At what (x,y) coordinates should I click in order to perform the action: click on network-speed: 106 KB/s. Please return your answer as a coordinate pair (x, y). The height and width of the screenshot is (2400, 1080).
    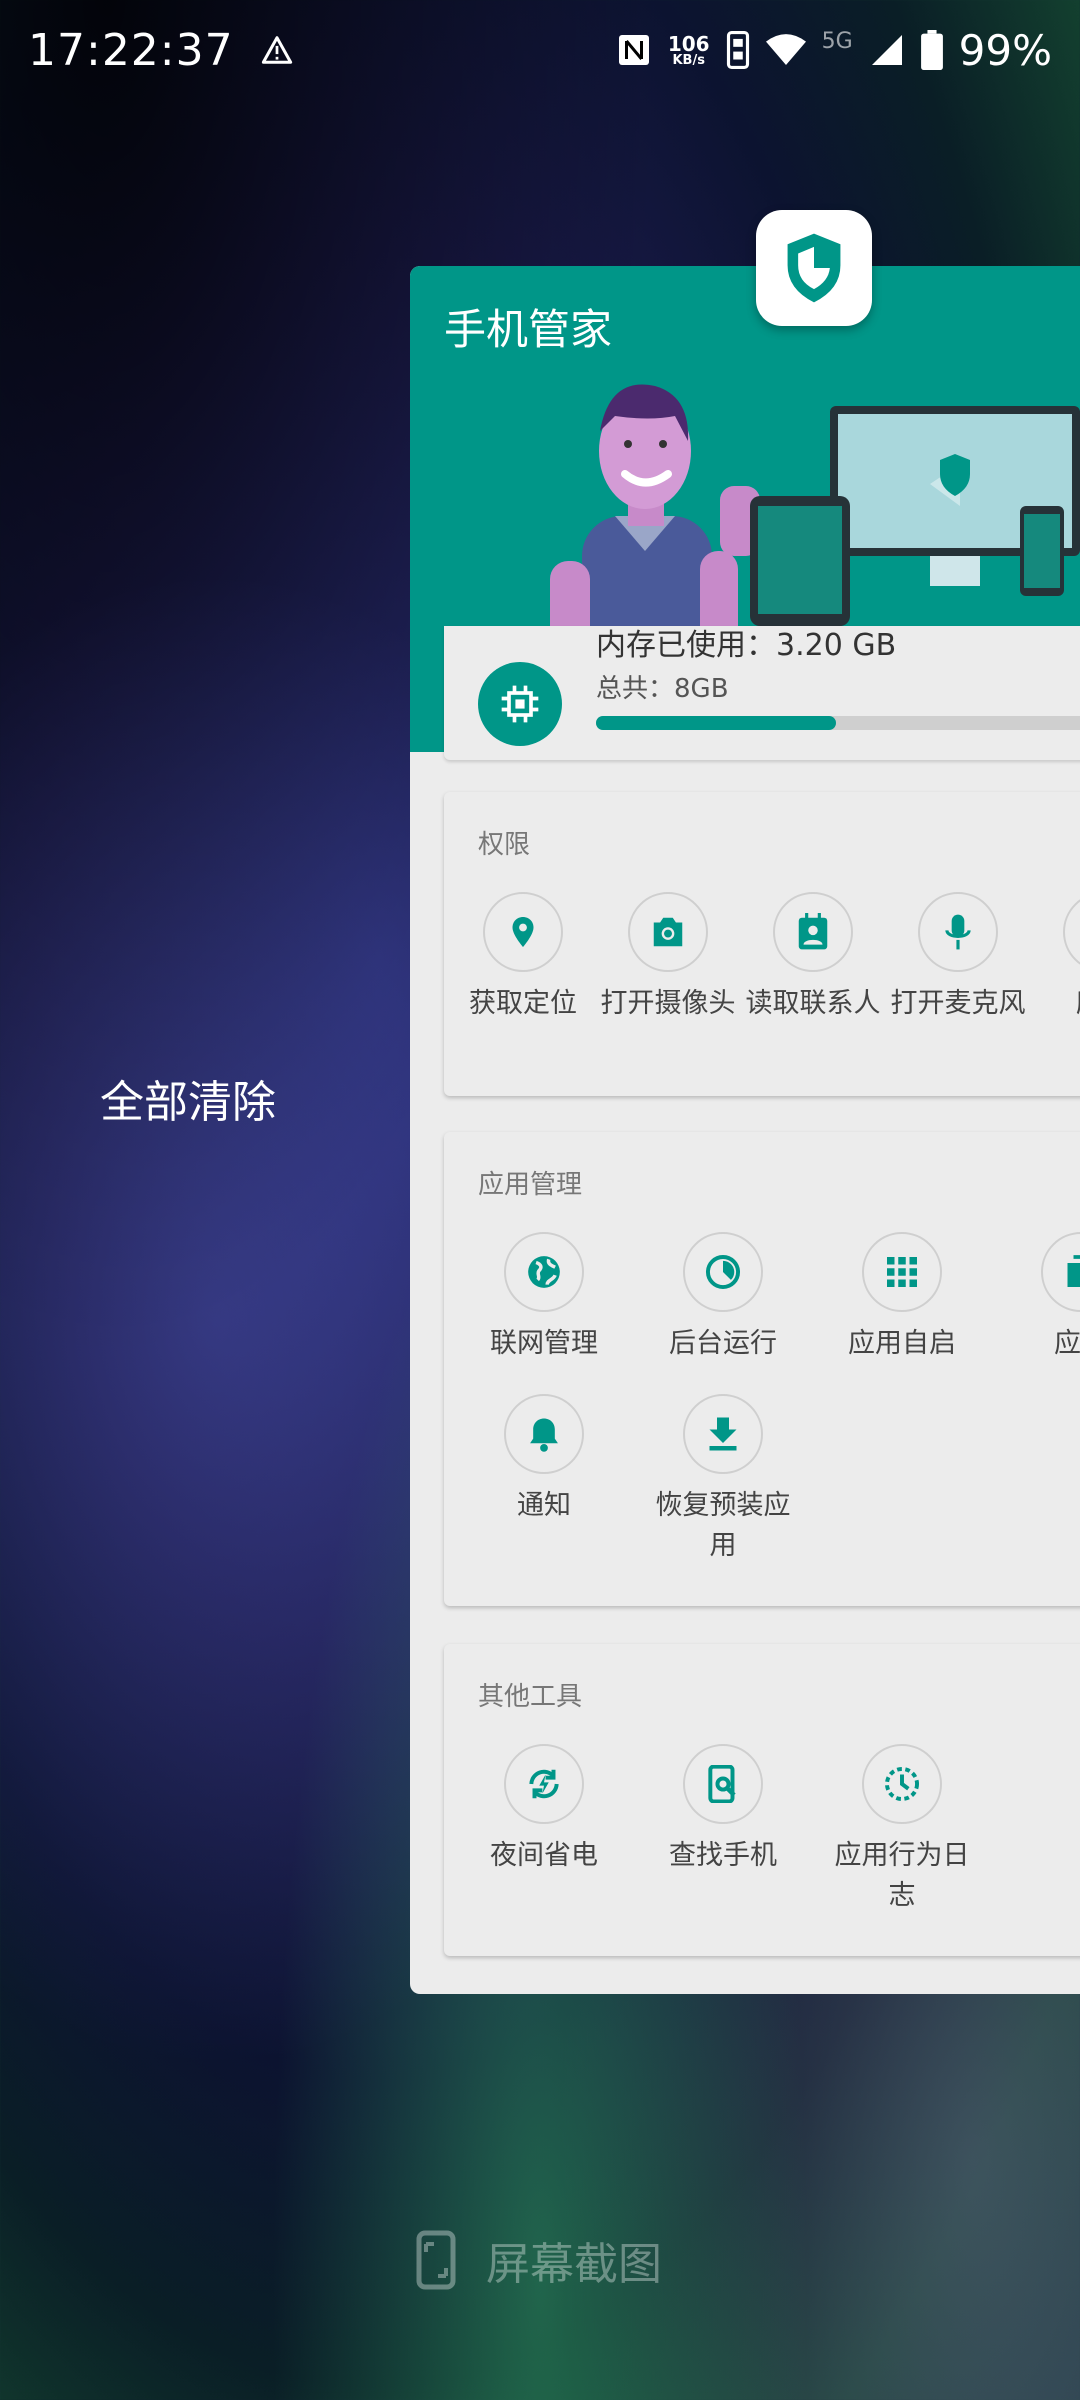
    Looking at the image, I should click on (688, 49).